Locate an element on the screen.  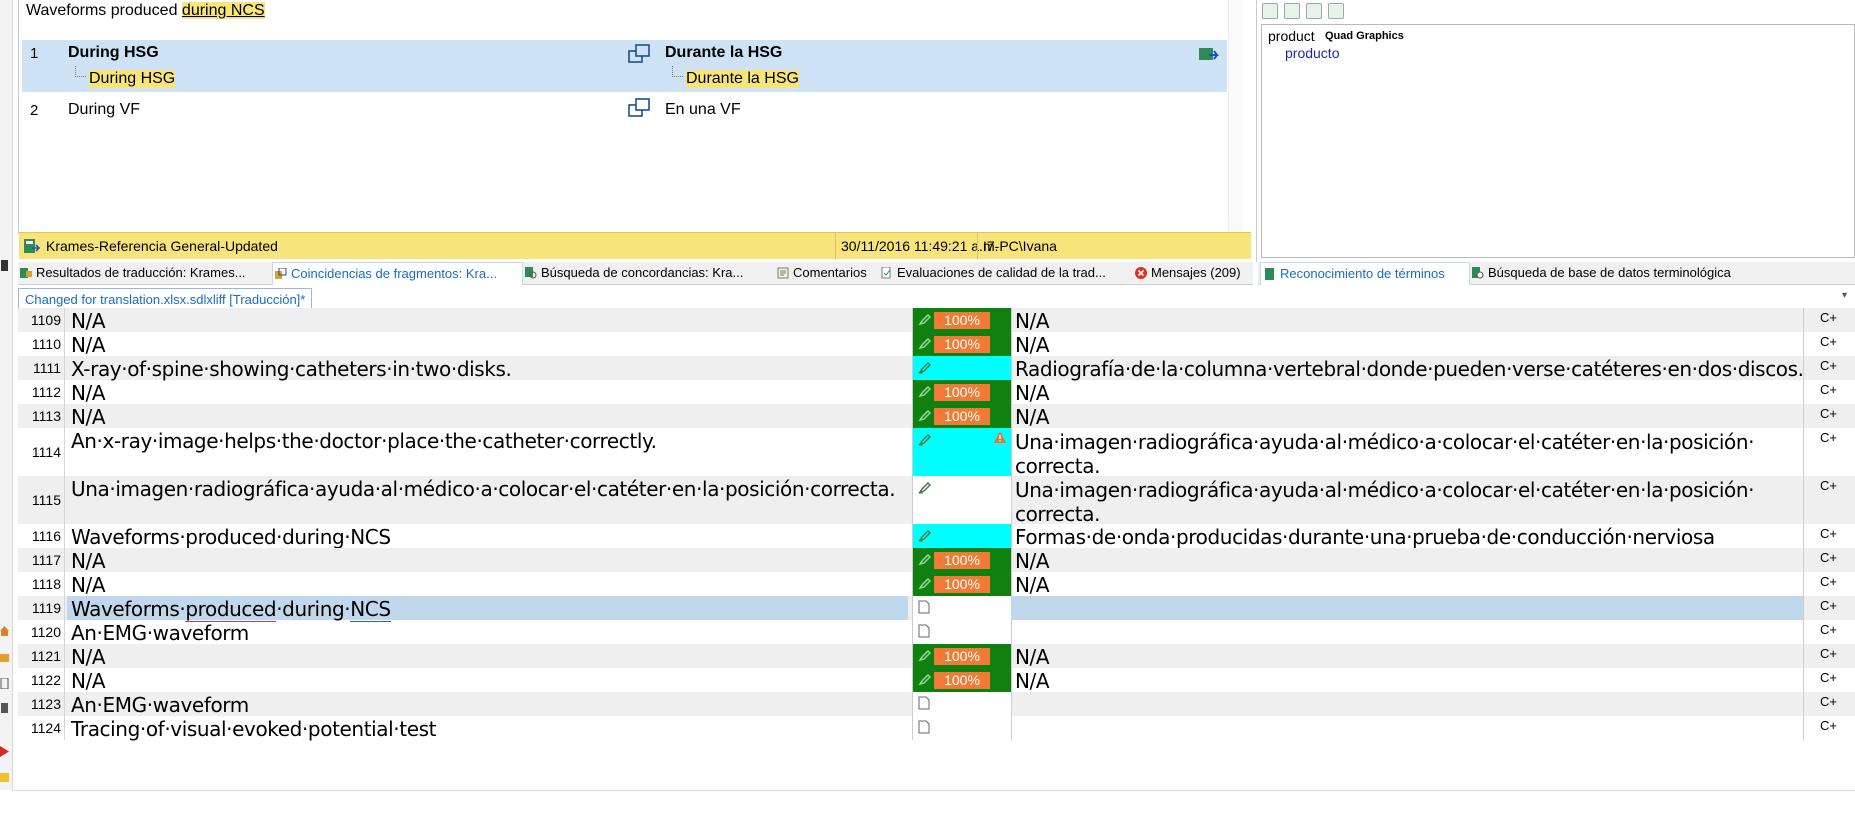
segment-row: 1113 N/A 100% N/A C+ is located at coordinates (936, 416).